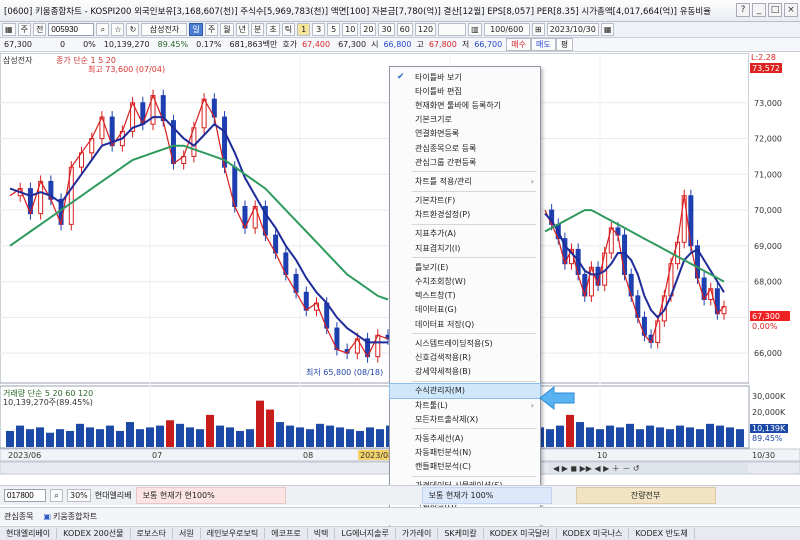 This screenshot has height=540, width=800. What do you see at coordinates (543, 44) in the screenshot?
I see `sell-button: 매도` at bounding box center [543, 44].